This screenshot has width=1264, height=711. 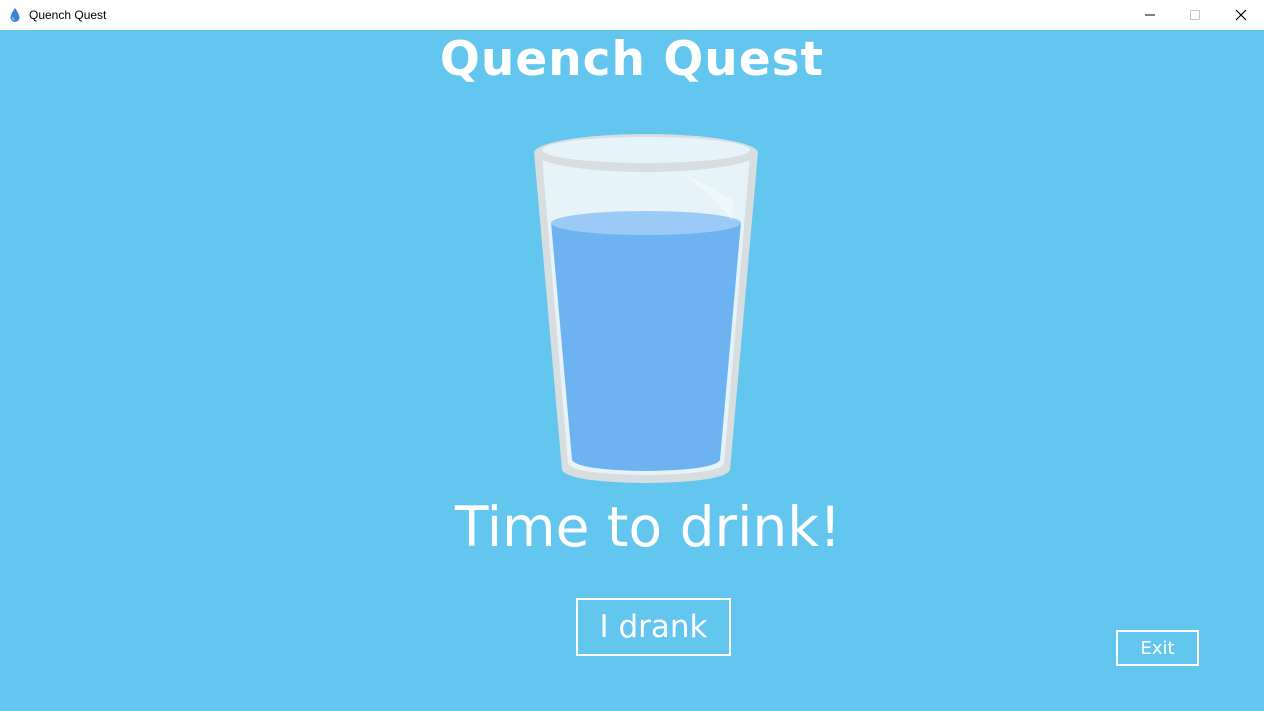 I want to click on close-icon, so click(x=1241, y=15).